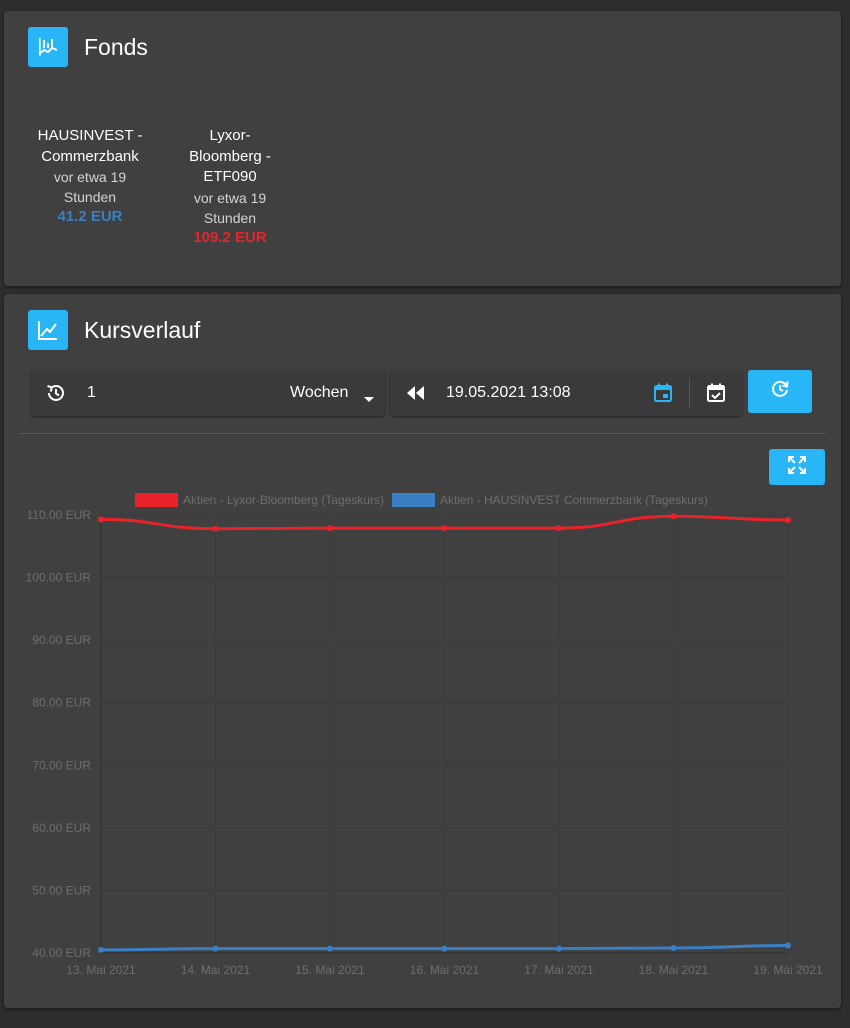 The height and width of the screenshot is (1028, 850). Describe the element at coordinates (90, 146) in the screenshot. I see `fund-name: HAUSINVEST - Commerzbank` at that location.